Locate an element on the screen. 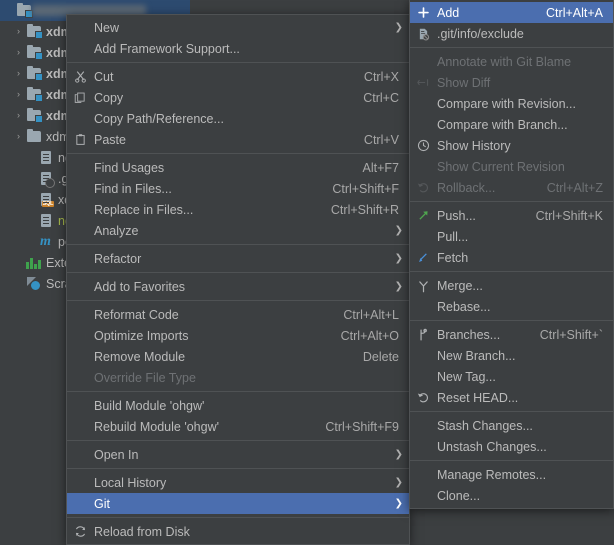 The height and width of the screenshot is (545, 614). menu-item-label: Refactor is located at coordinates (118, 258).